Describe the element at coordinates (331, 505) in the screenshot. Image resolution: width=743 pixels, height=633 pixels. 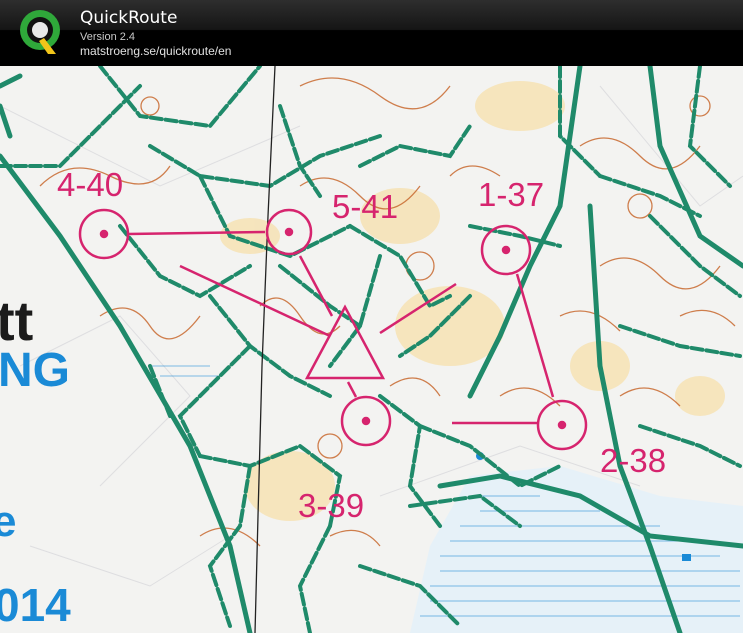
I see `control-label-3-39: 3-39` at that location.